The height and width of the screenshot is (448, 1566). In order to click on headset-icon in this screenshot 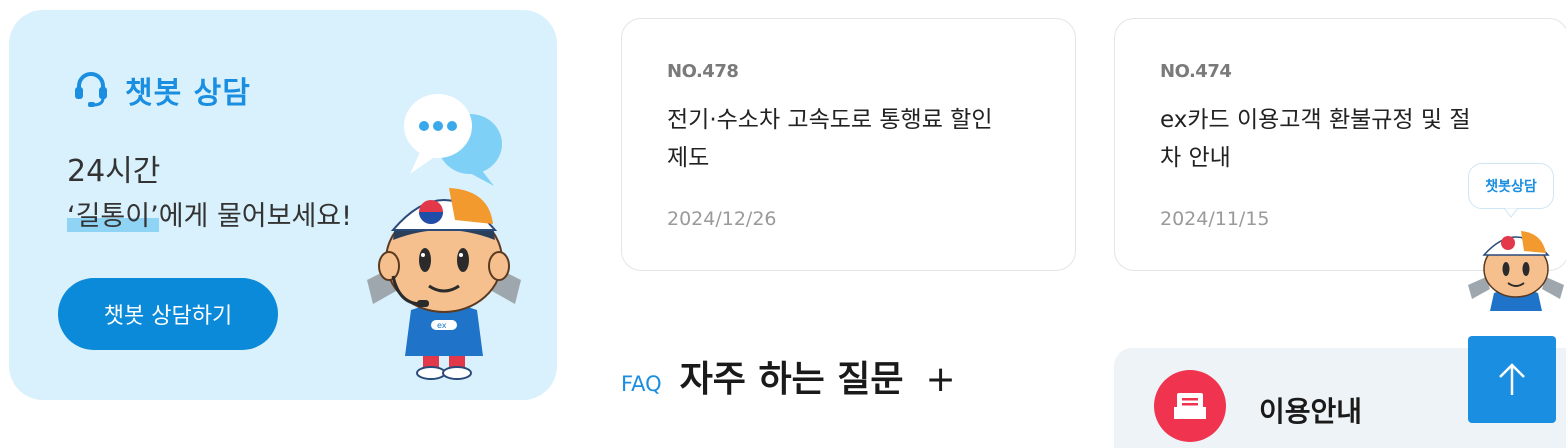, I will do `click(91, 90)`.